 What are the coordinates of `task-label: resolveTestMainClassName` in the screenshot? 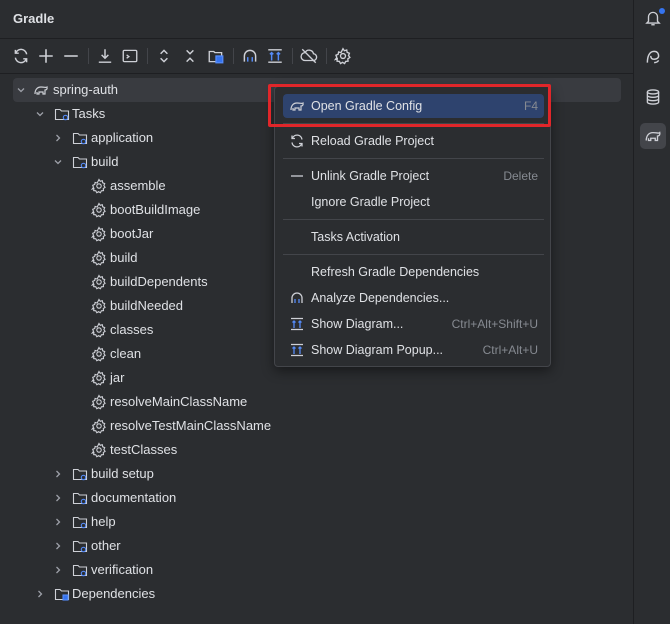 It's located at (191, 425).